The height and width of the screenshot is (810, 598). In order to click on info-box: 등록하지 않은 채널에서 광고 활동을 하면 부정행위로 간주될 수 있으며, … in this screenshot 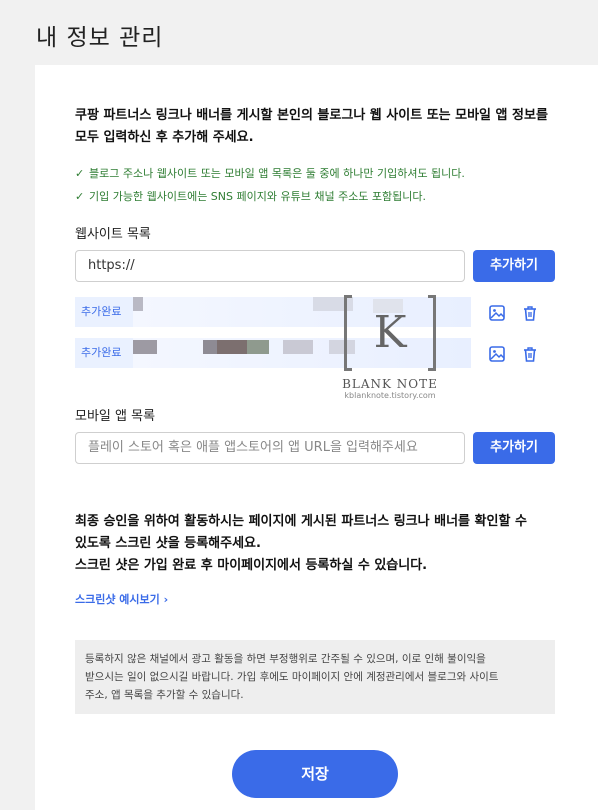, I will do `click(315, 677)`.